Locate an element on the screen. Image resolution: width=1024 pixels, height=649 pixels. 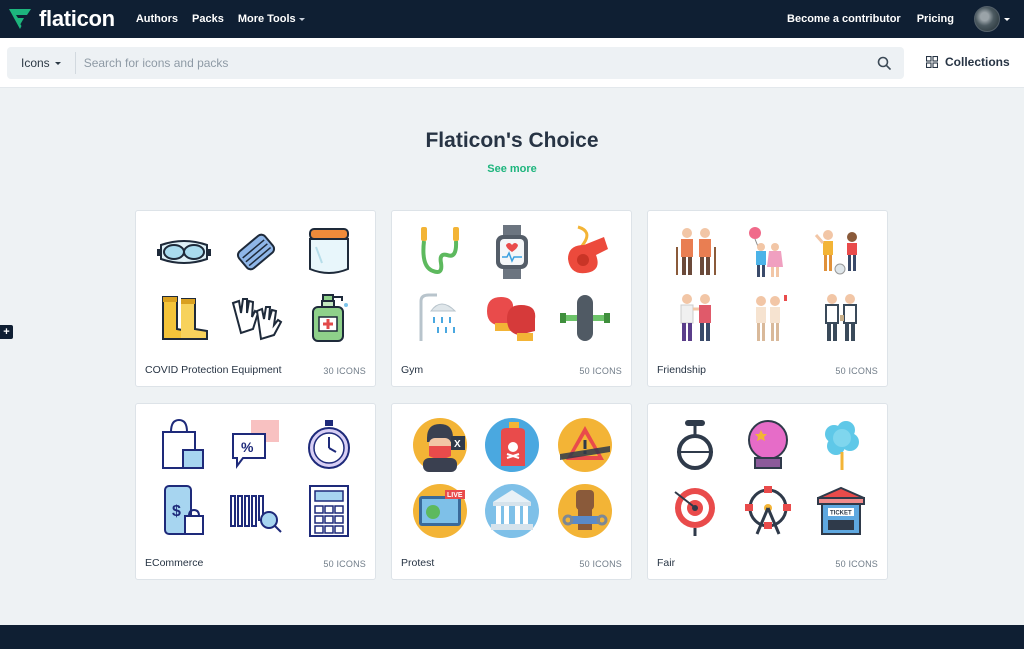
search-input is located at coordinates (471, 63).